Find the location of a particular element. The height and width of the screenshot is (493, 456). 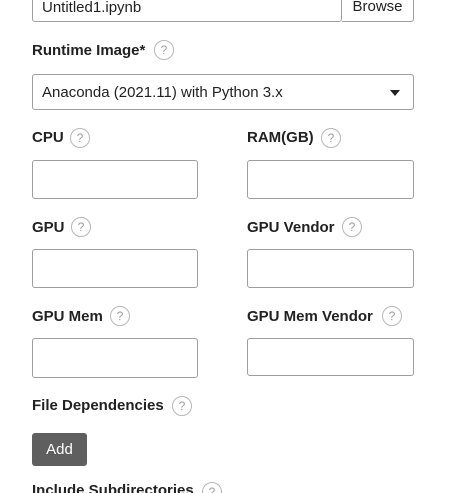

add-file-dependency-button: Add is located at coordinates (59, 449).